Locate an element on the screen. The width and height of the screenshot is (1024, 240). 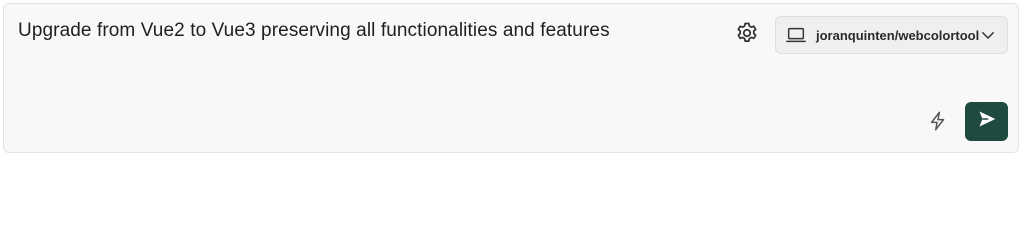
send-button is located at coordinates (986, 121).